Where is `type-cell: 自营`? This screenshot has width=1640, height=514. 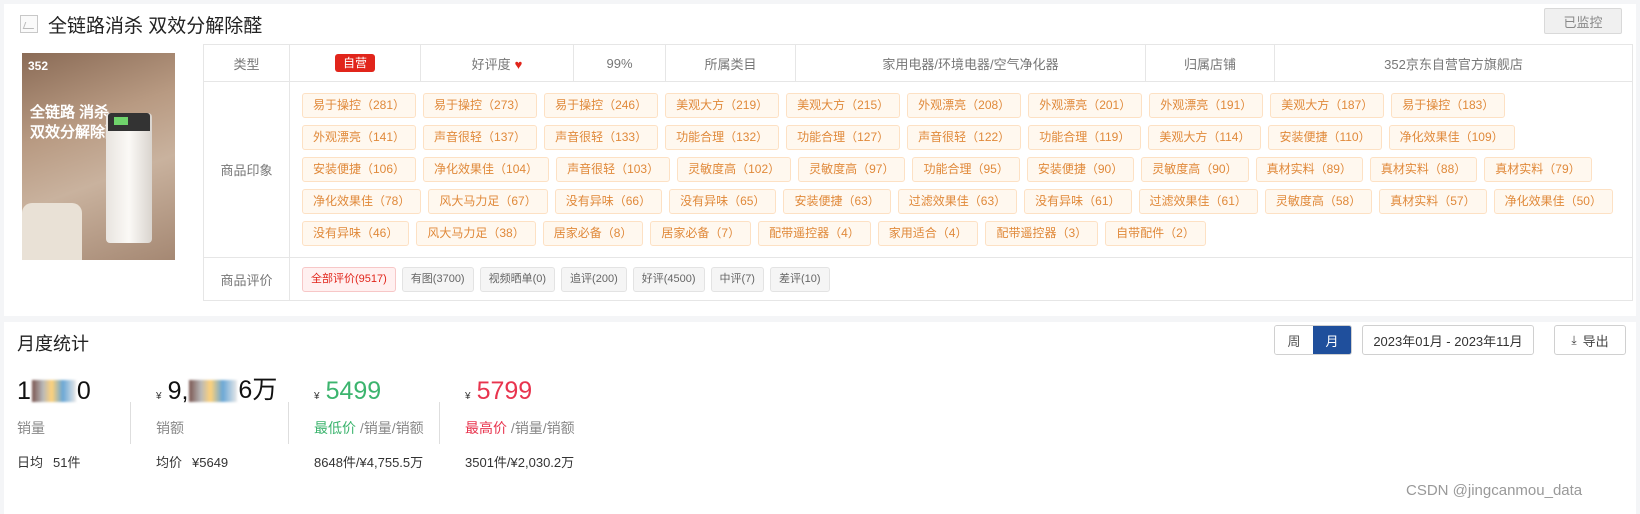 type-cell: 自营 is located at coordinates (355, 63).